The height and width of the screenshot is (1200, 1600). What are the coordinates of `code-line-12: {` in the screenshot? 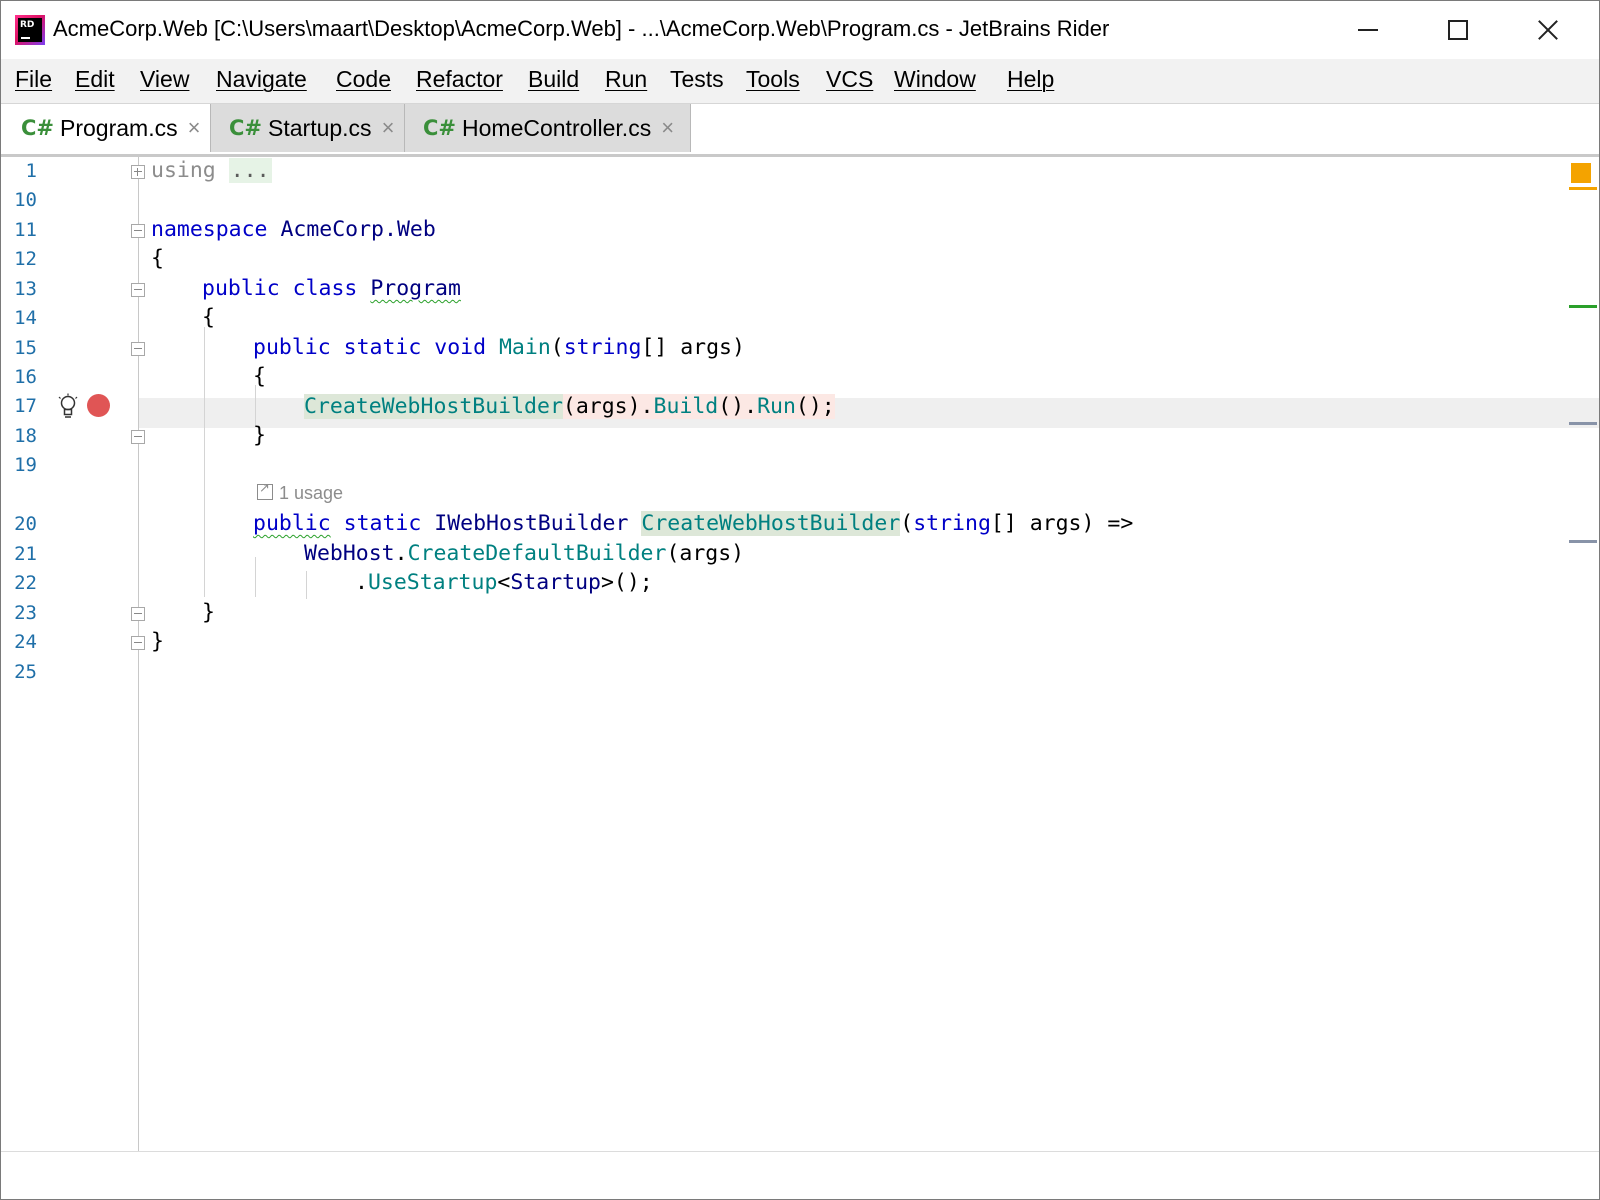 It's located at (157, 259).